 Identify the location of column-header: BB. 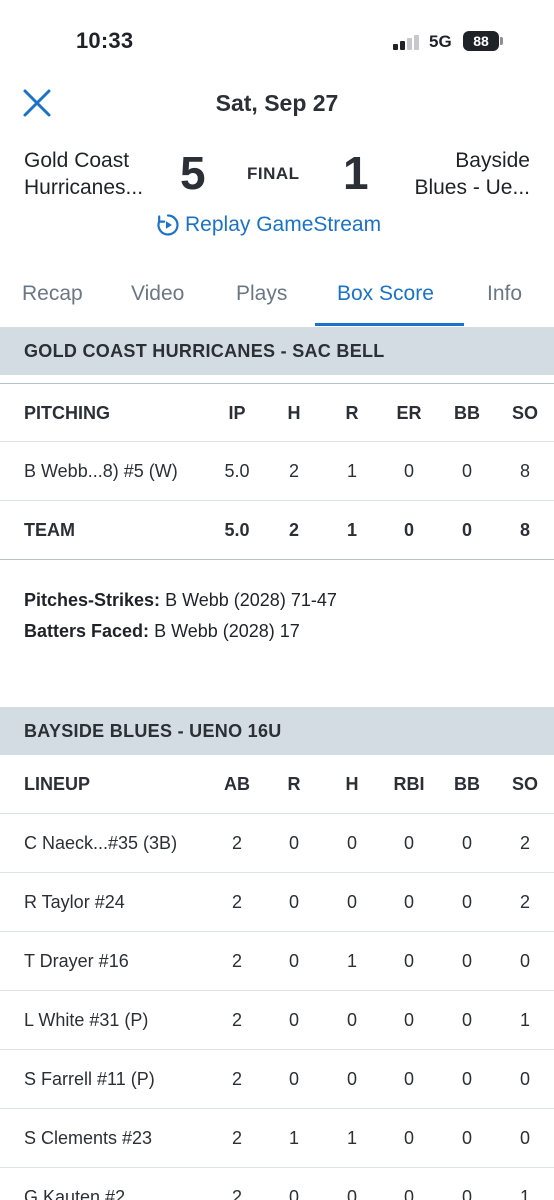
(467, 413).